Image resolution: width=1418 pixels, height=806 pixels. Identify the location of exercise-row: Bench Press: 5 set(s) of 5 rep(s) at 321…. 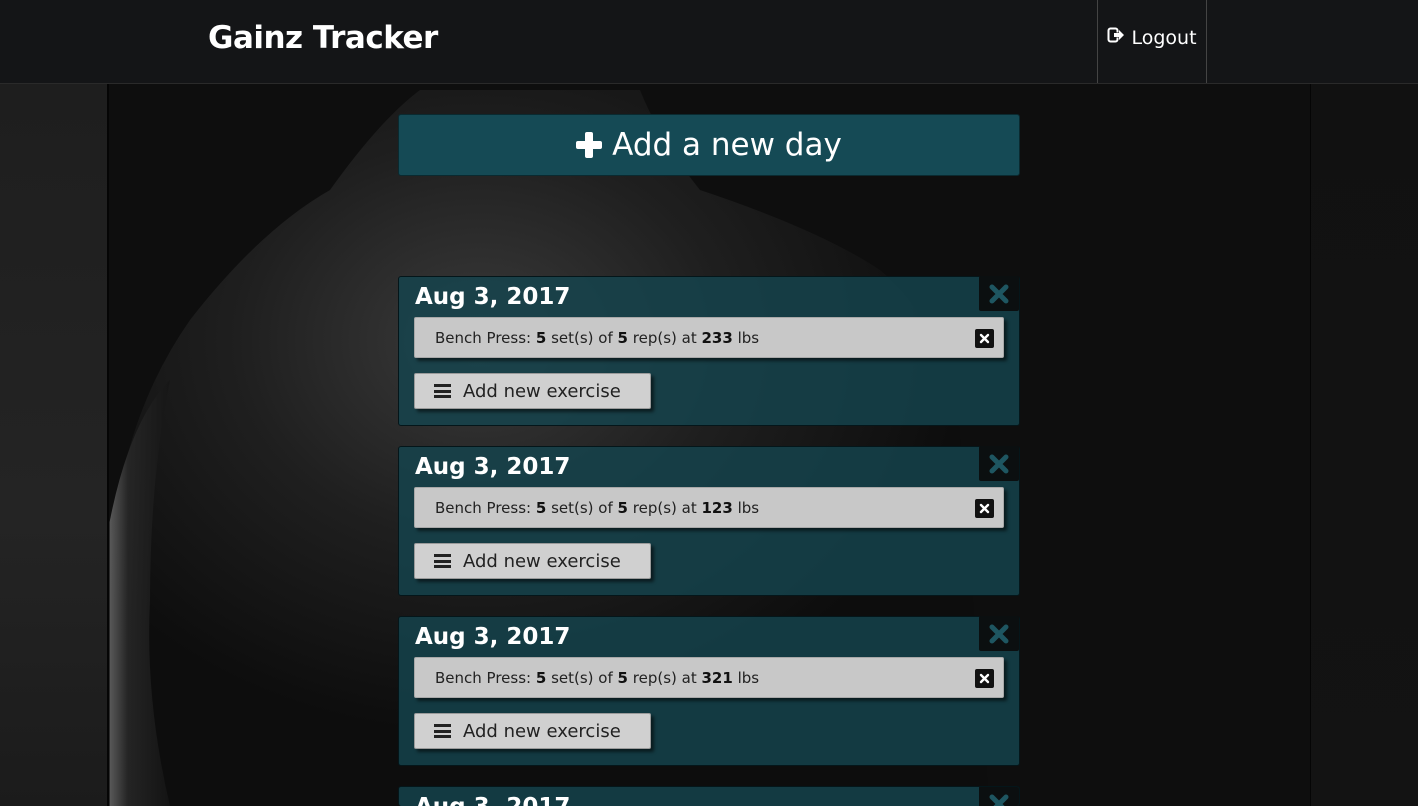
(709, 677).